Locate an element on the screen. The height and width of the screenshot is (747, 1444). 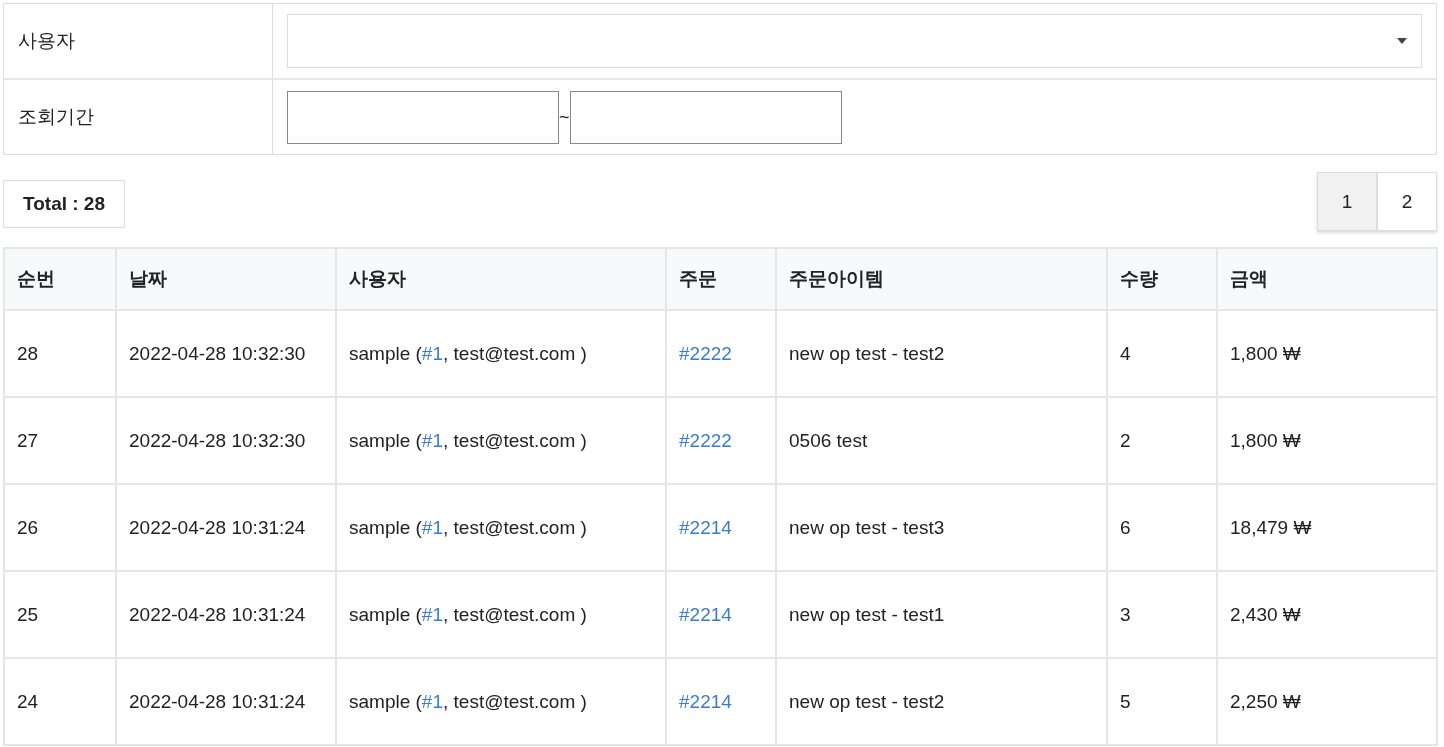
table-cell: 2,250 ₩ is located at coordinates (1327, 701).